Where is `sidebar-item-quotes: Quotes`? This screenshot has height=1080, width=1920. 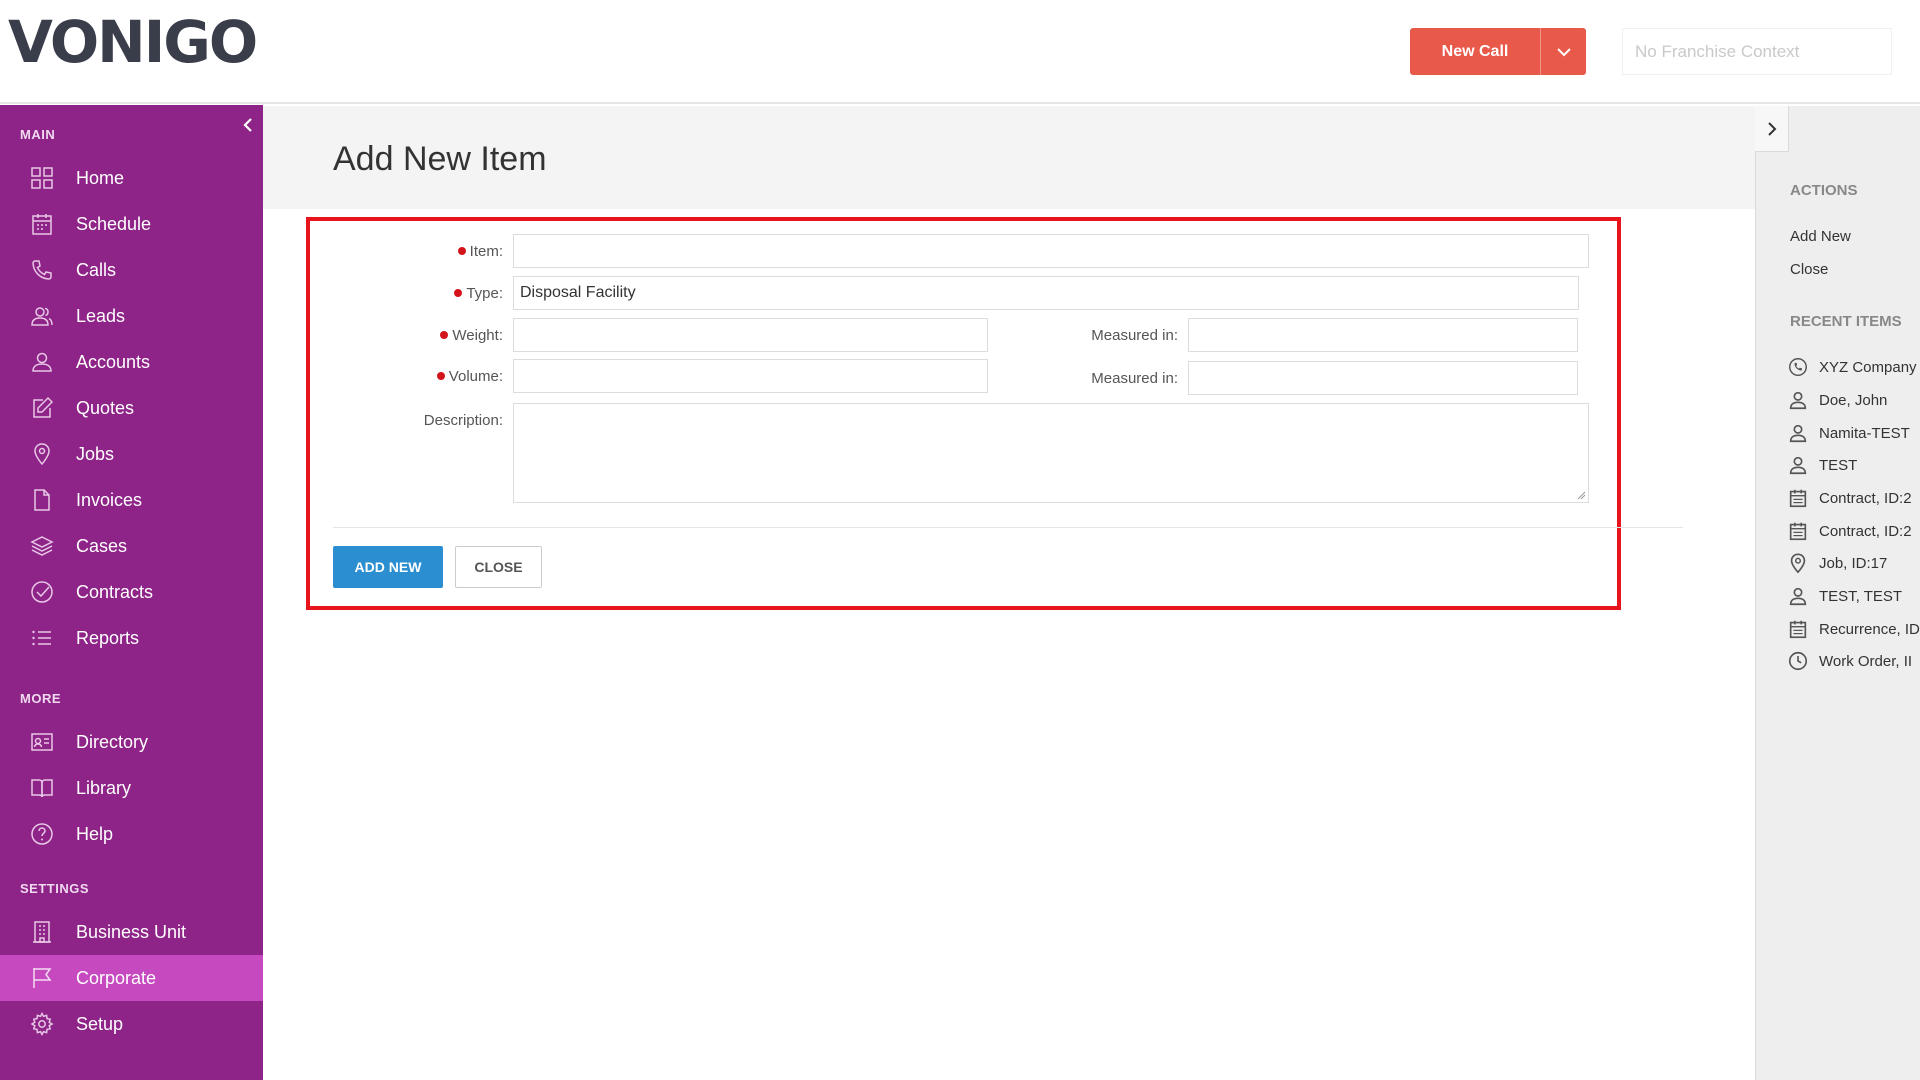
sidebar-item-quotes: Quotes is located at coordinates (131, 408).